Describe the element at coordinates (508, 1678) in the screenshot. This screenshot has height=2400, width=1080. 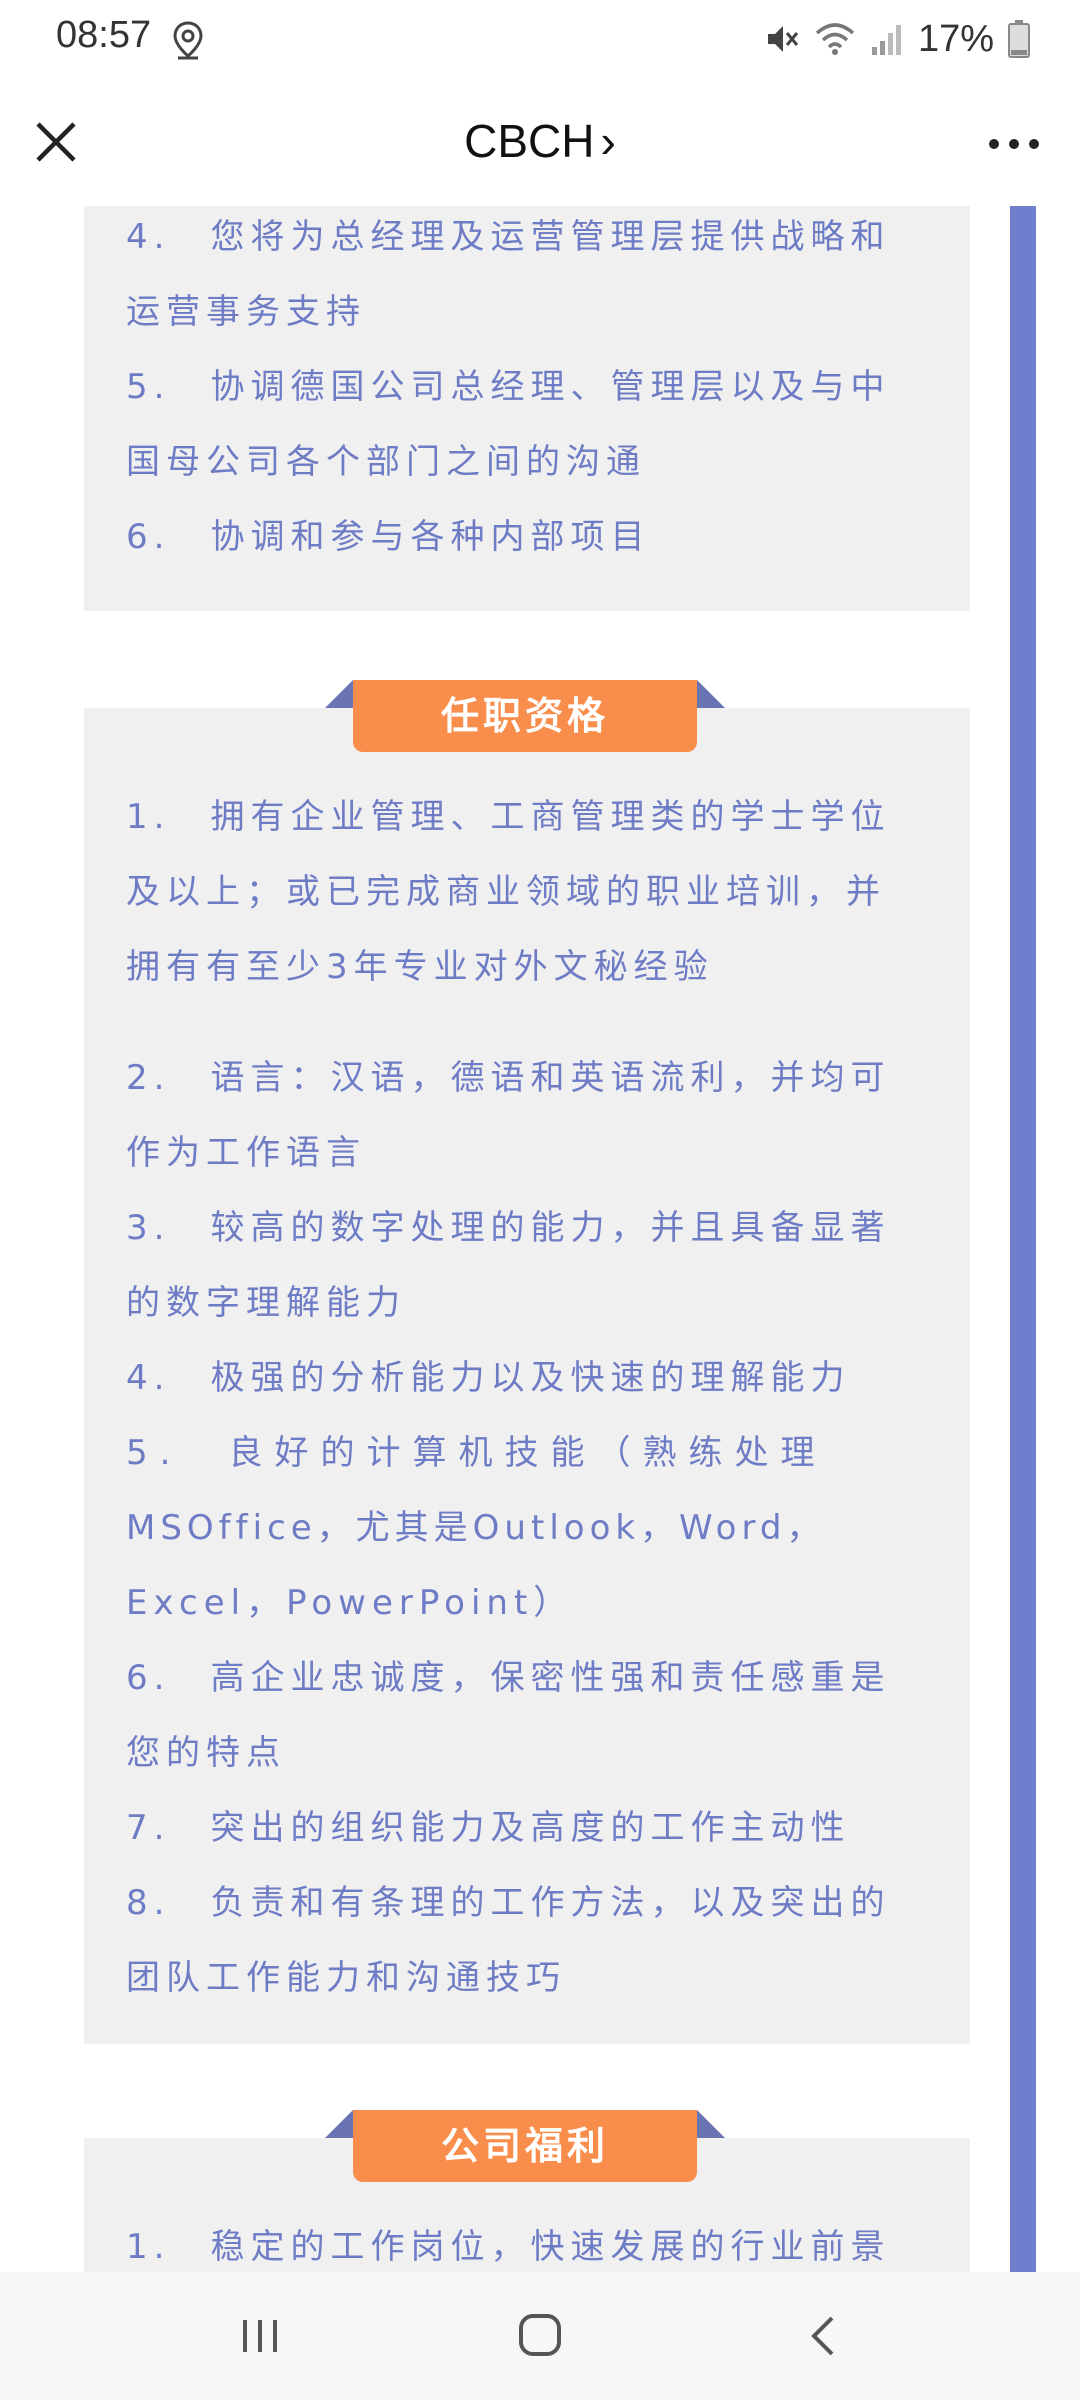
I see `qualification-line: 6. 高企业忠诚度，保密性强和责任感重是` at that location.